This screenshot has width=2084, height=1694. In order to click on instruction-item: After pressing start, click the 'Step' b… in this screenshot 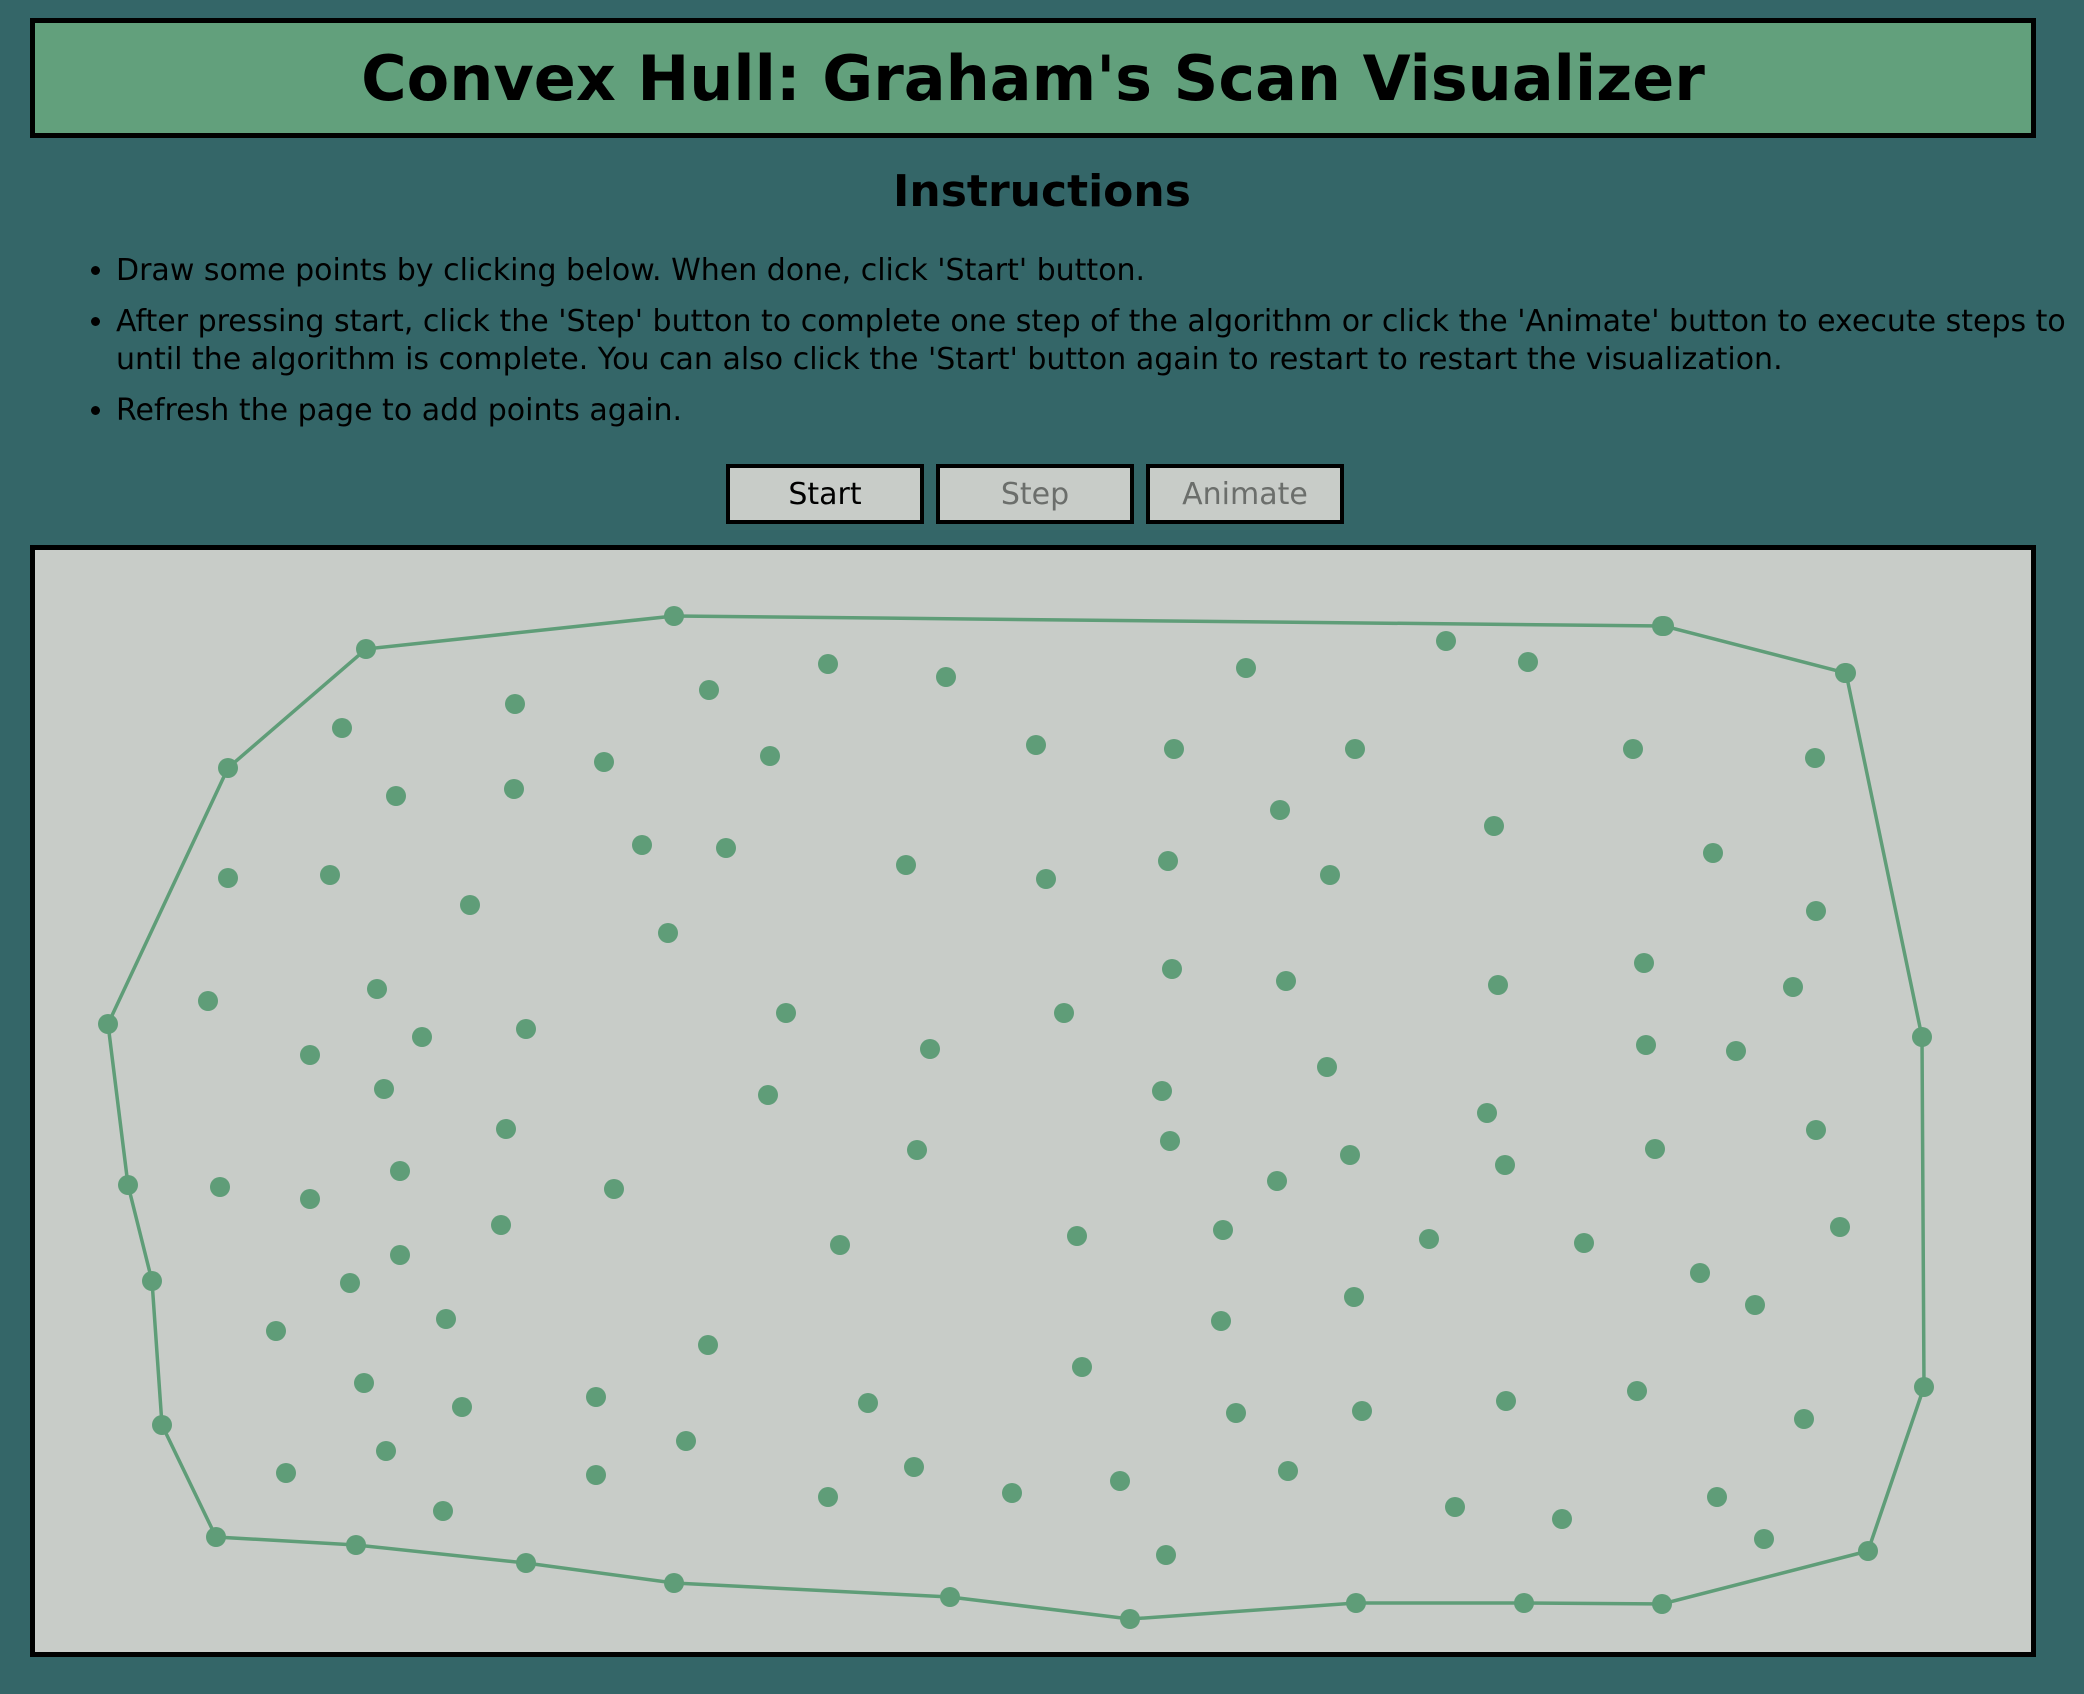, I will do `click(1091, 341)`.